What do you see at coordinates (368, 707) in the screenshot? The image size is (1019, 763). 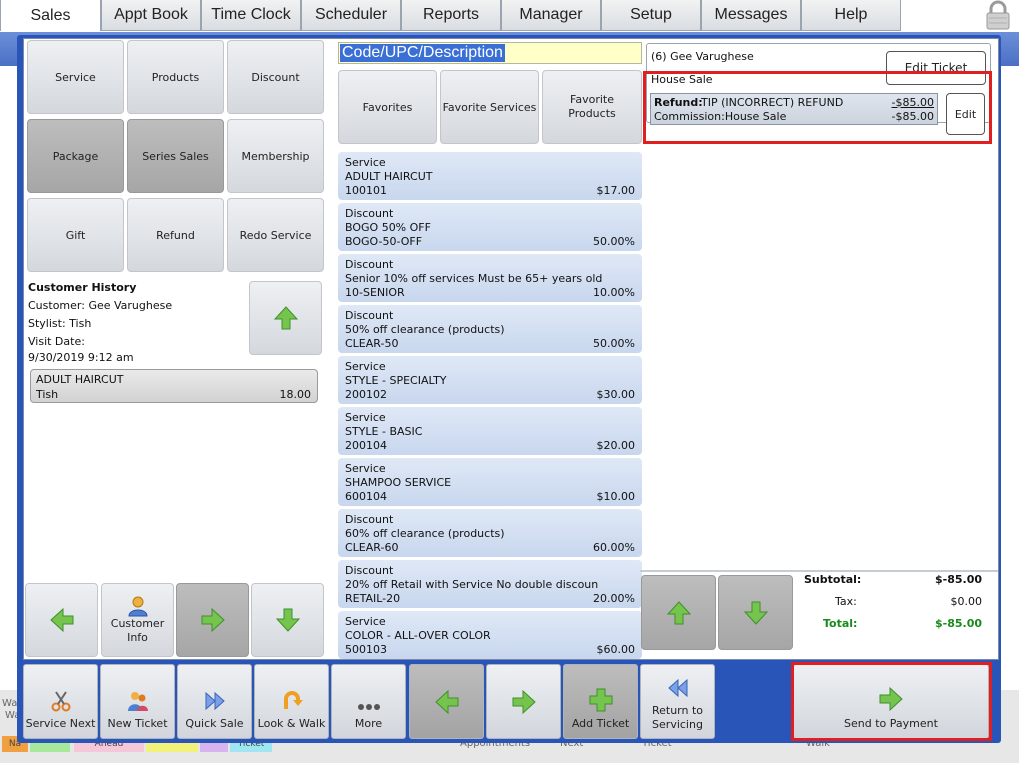 I see `more-dots-icon` at bounding box center [368, 707].